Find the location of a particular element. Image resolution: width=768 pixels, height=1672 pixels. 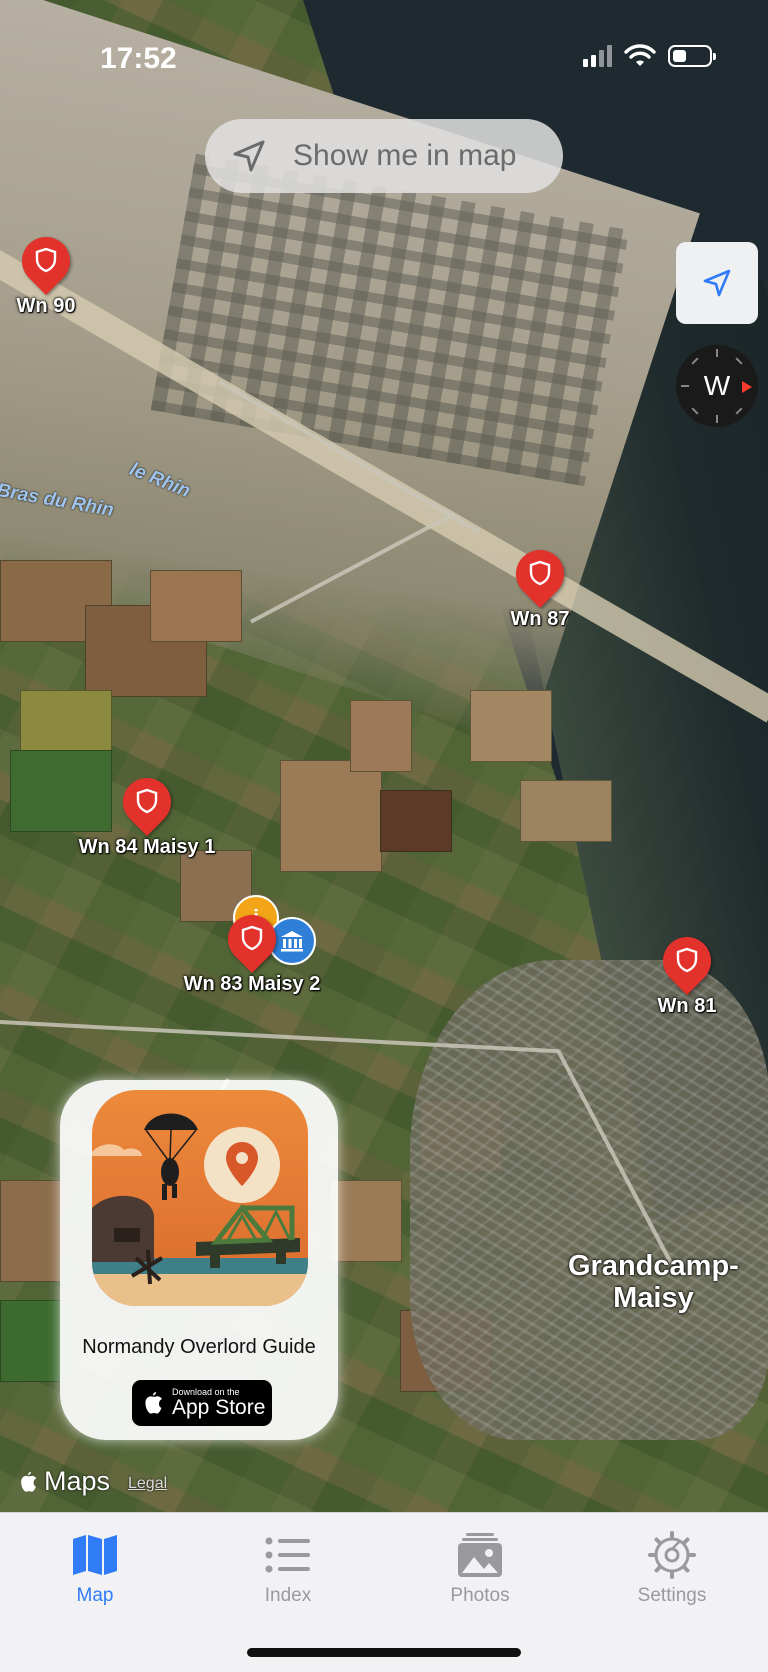

photos-icon is located at coordinates (480, 1555).